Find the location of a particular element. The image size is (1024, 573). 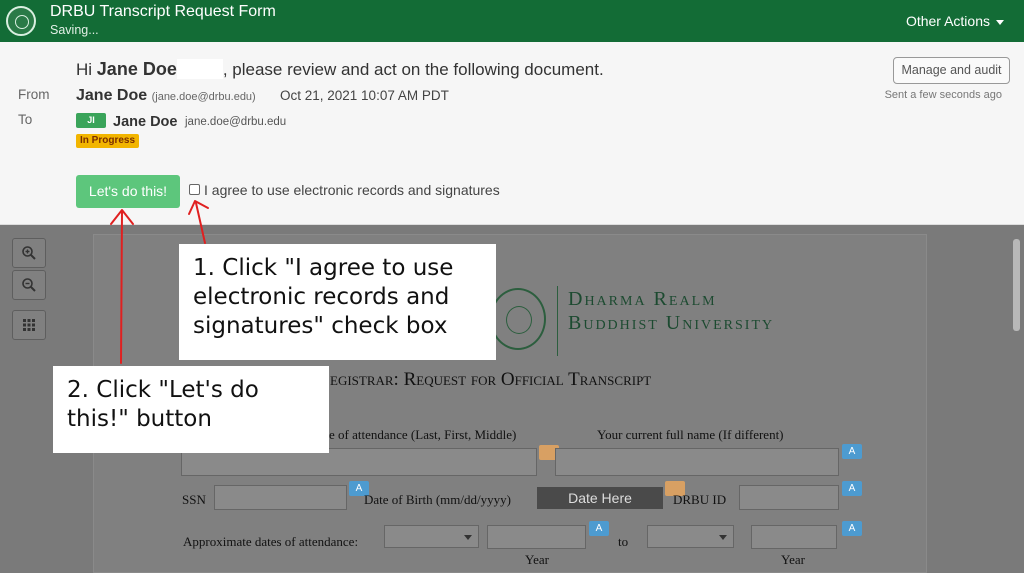

arrow-to-checkbox is located at coordinates (200, 223).